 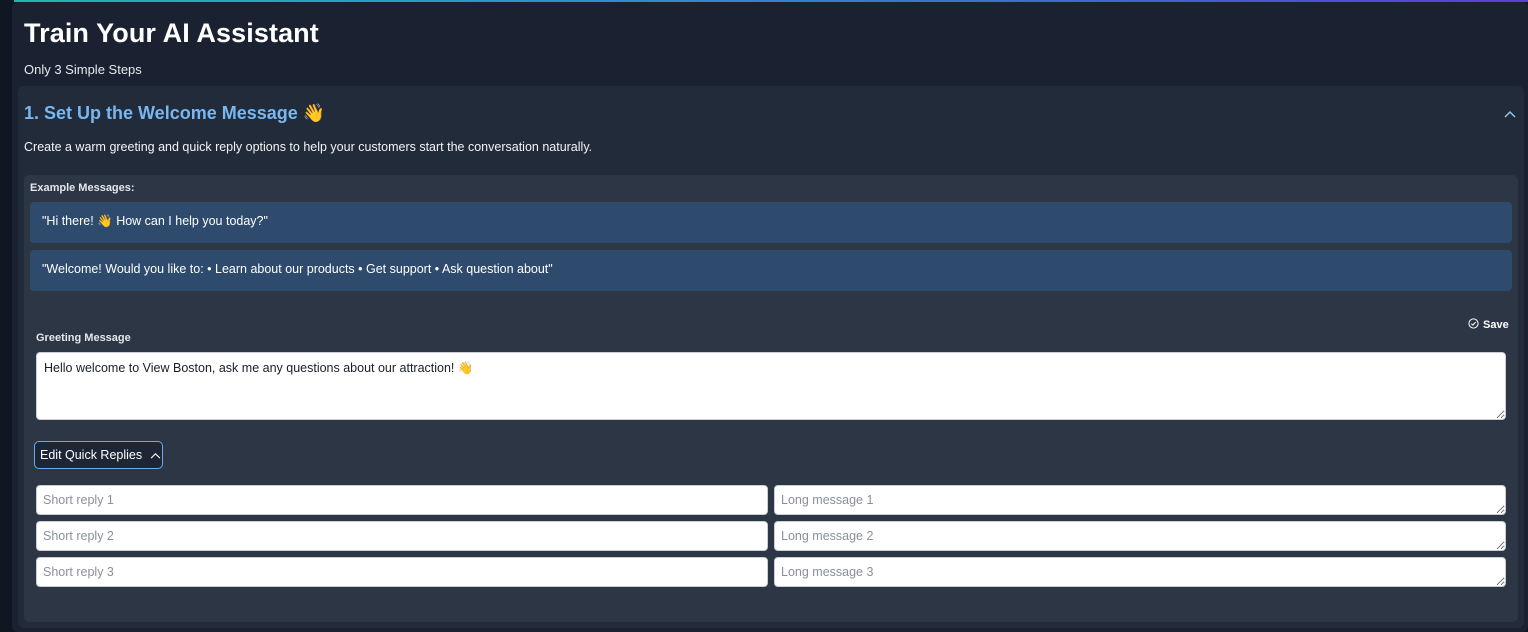 What do you see at coordinates (82, 188) in the screenshot?
I see `examples-label: Example Messages:` at bounding box center [82, 188].